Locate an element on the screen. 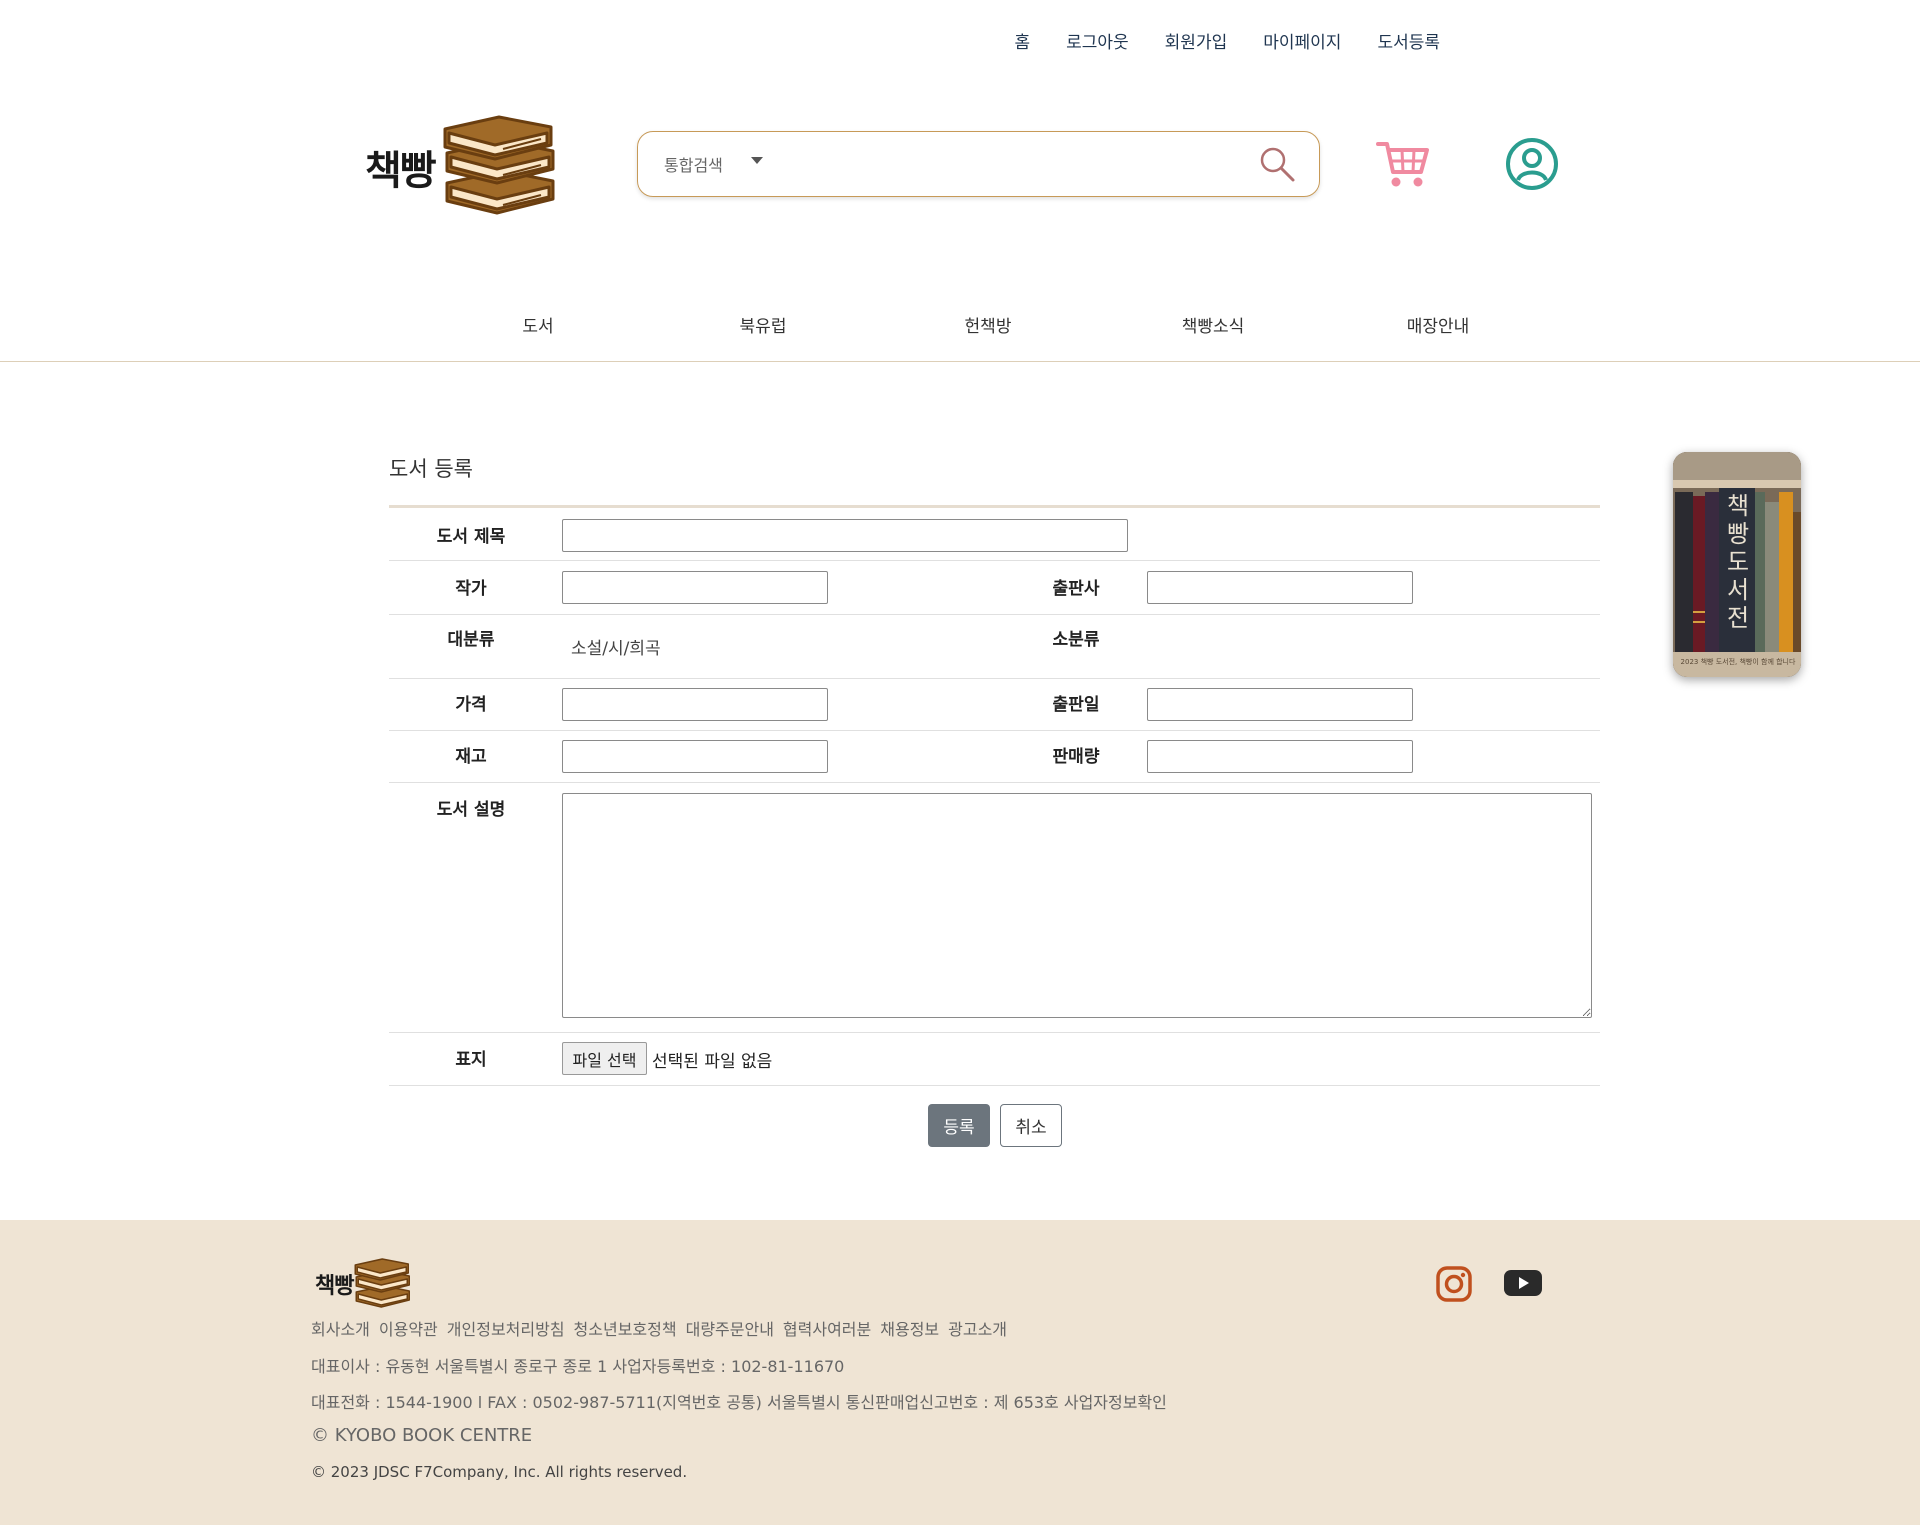 The width and height of the screenshot is (1920, 1525). footer-link-terms: 이용약관 is located at coordinates (408, 1328).